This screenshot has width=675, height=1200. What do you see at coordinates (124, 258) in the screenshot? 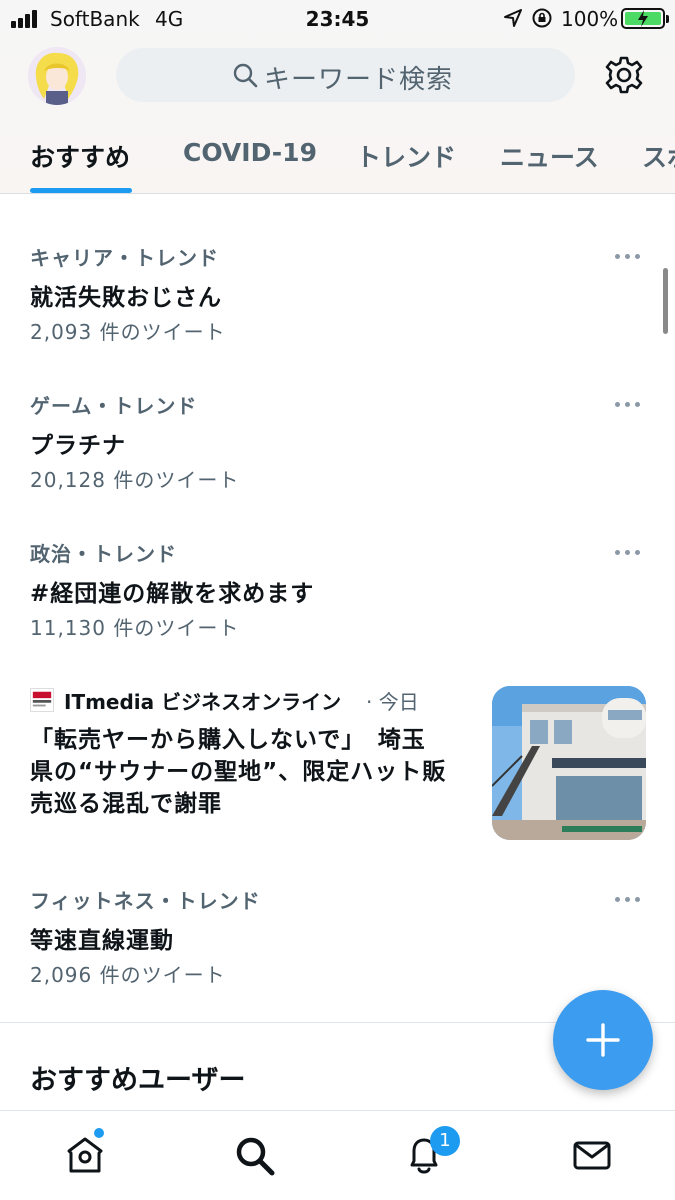
I see `trend-category: キャリア・トレンド` at bounding box center [124, 258].